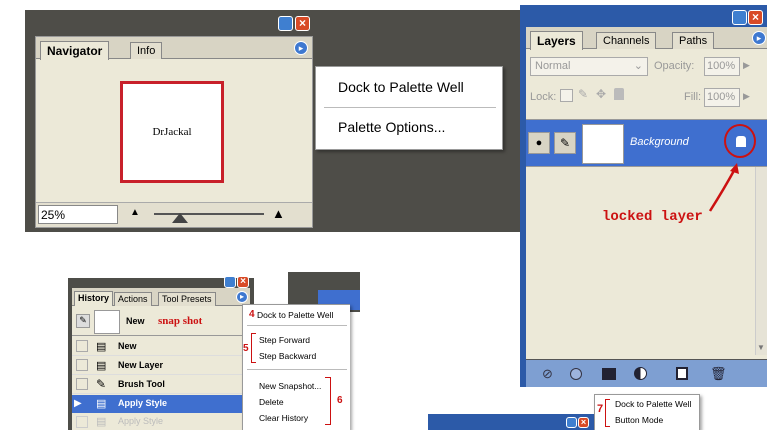  I want to click on layer-style-icon, so click(576, 374).